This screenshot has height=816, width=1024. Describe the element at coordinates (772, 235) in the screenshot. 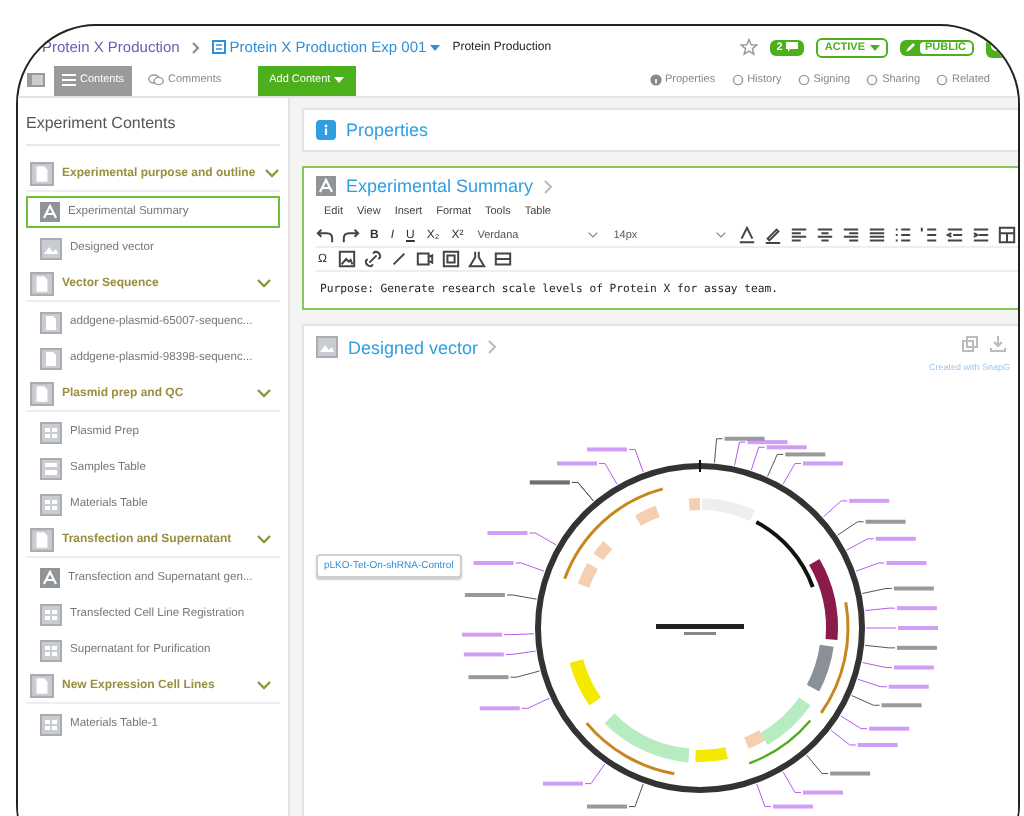

I see `highlight-icon` at that location.